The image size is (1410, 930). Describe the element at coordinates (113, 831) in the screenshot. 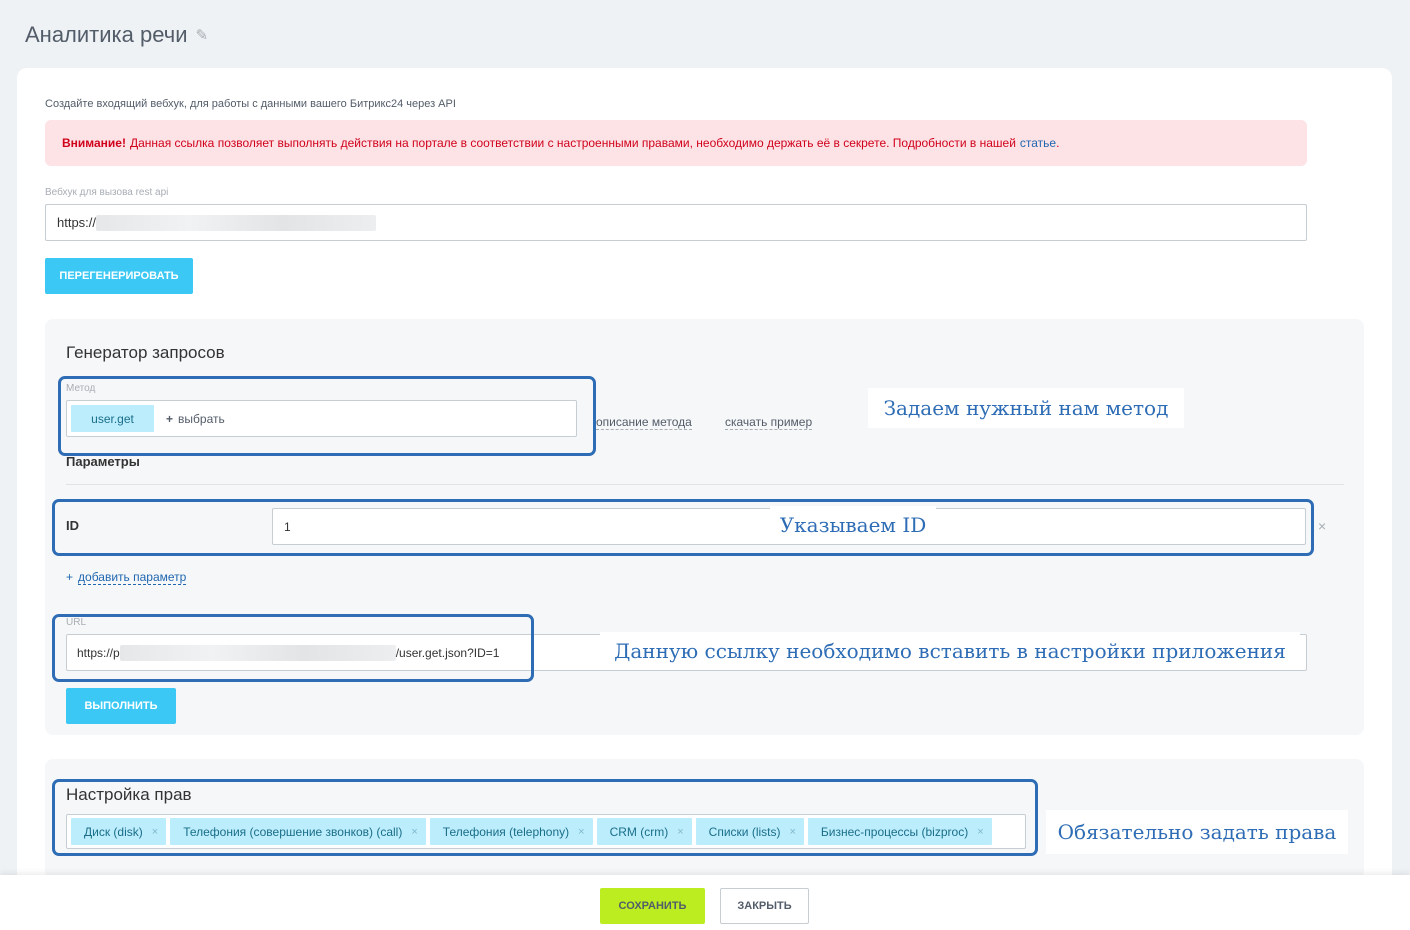

I see `scope-label: Диск (disk)` at that location.